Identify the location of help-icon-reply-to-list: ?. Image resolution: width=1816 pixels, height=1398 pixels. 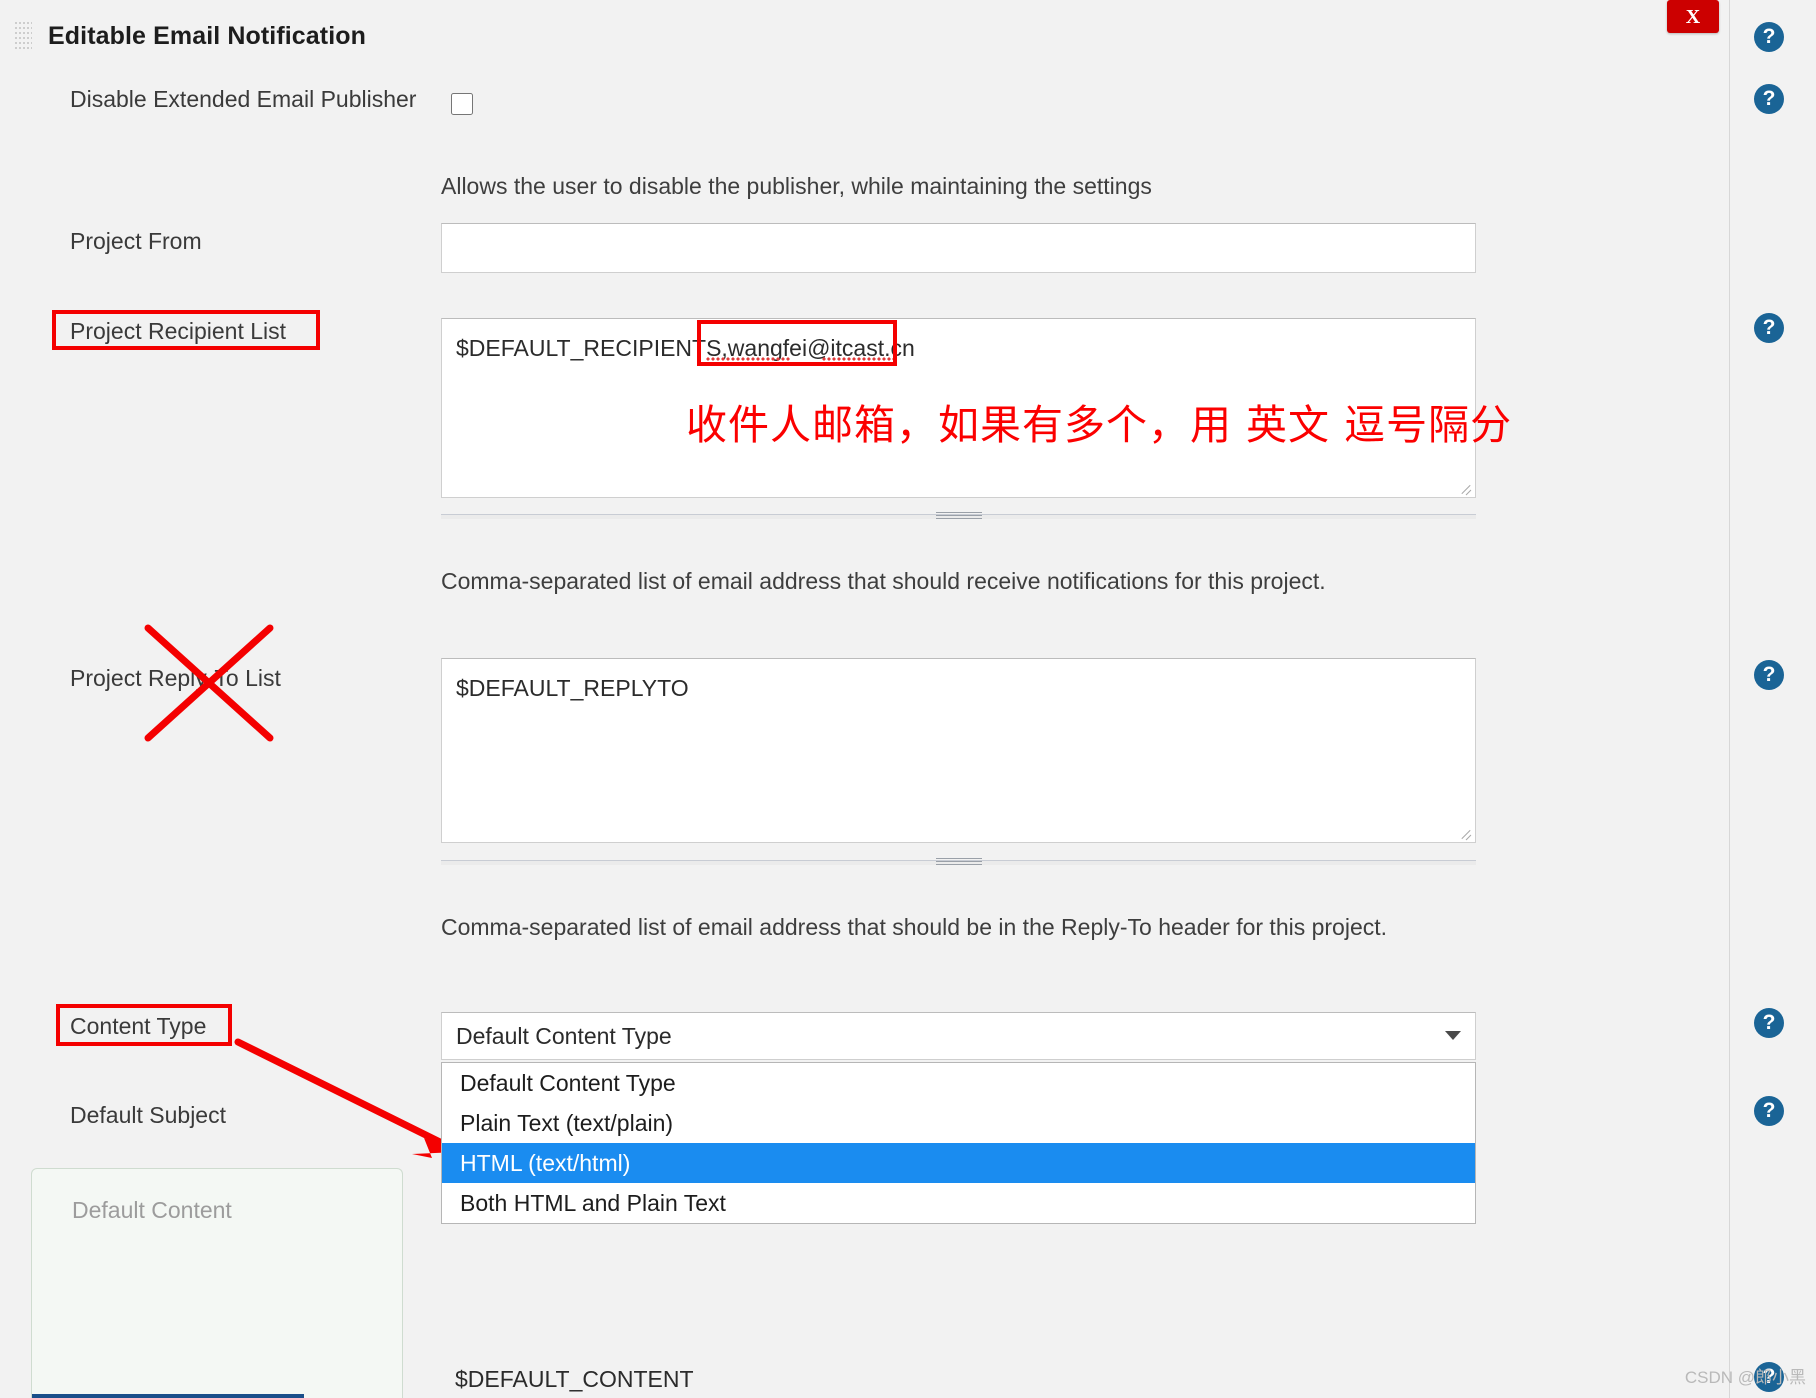
(1769, 675).